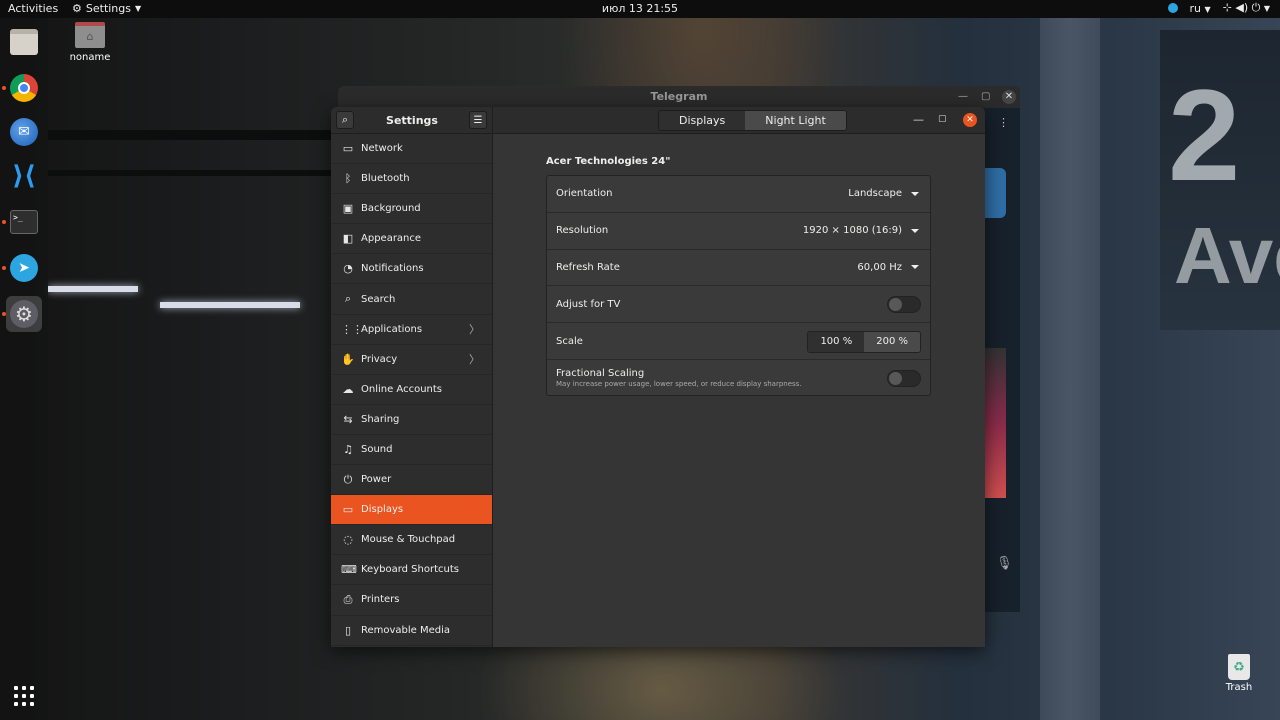  I want to click on app-menu: ⚙ Settings ▼, so click(106, 8).